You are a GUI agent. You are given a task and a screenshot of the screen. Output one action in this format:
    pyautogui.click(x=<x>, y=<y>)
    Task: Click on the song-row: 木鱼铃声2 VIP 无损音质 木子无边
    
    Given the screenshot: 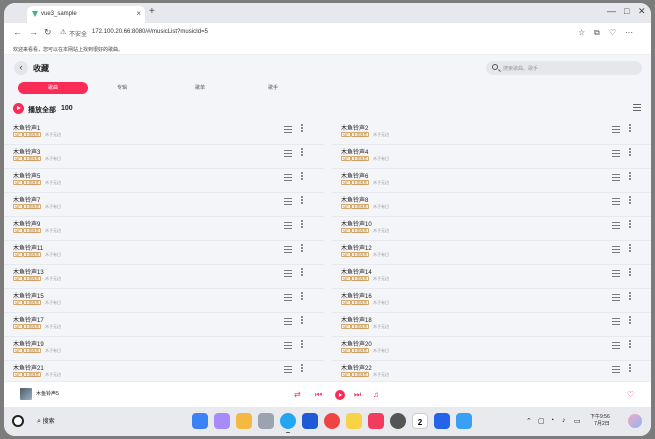 What is the action you would take?
    pyautogui.click(x=491, y=133)
    